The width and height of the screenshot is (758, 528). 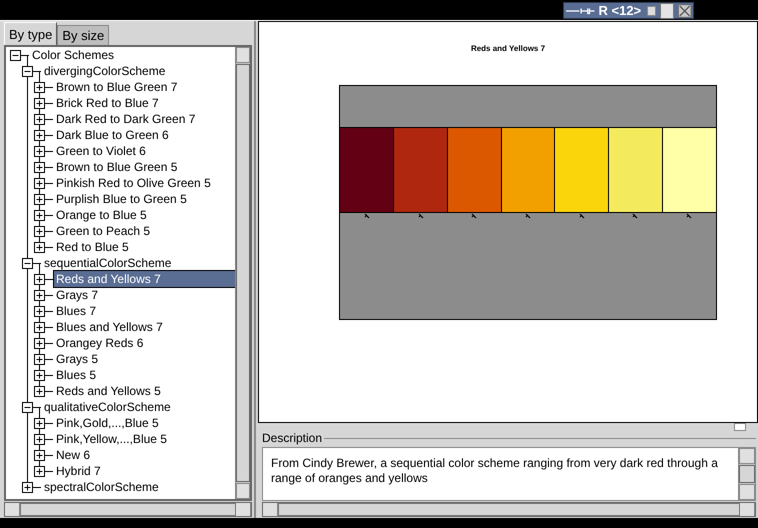 I want to click on window-title: R <12>, so click(x=620, y=10).